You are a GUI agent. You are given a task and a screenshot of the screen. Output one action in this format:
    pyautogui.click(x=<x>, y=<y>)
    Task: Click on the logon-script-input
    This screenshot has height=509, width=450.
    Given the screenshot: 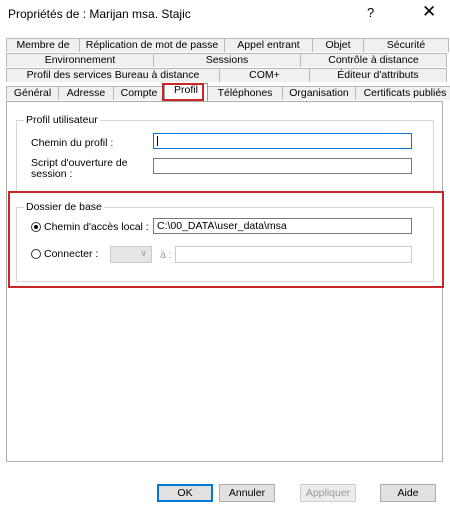 What is the action you would take?
    pyautogui.click(x=282, y=166)
    